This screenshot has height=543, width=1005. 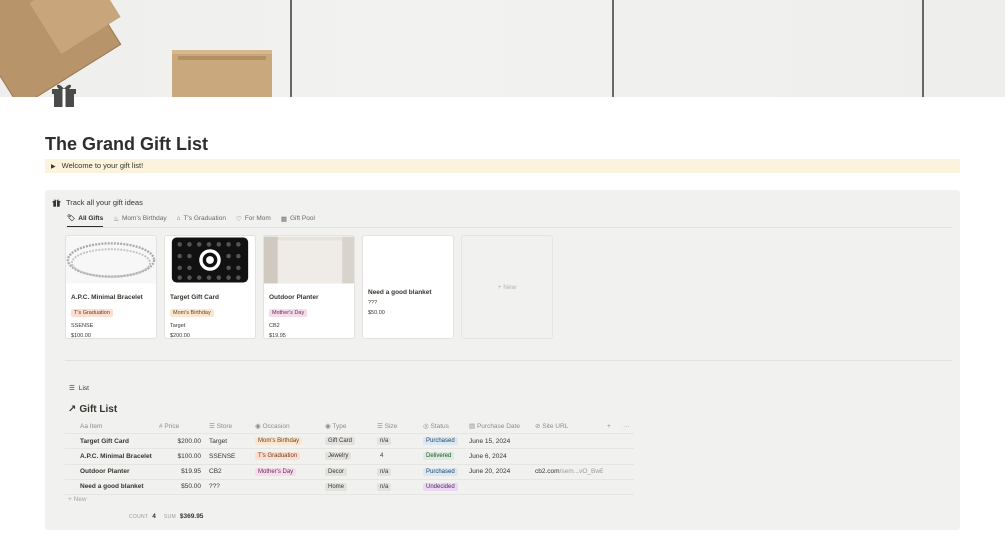 I want to click on cell-occasion: Mother's Day, so click(x=286, y=471).